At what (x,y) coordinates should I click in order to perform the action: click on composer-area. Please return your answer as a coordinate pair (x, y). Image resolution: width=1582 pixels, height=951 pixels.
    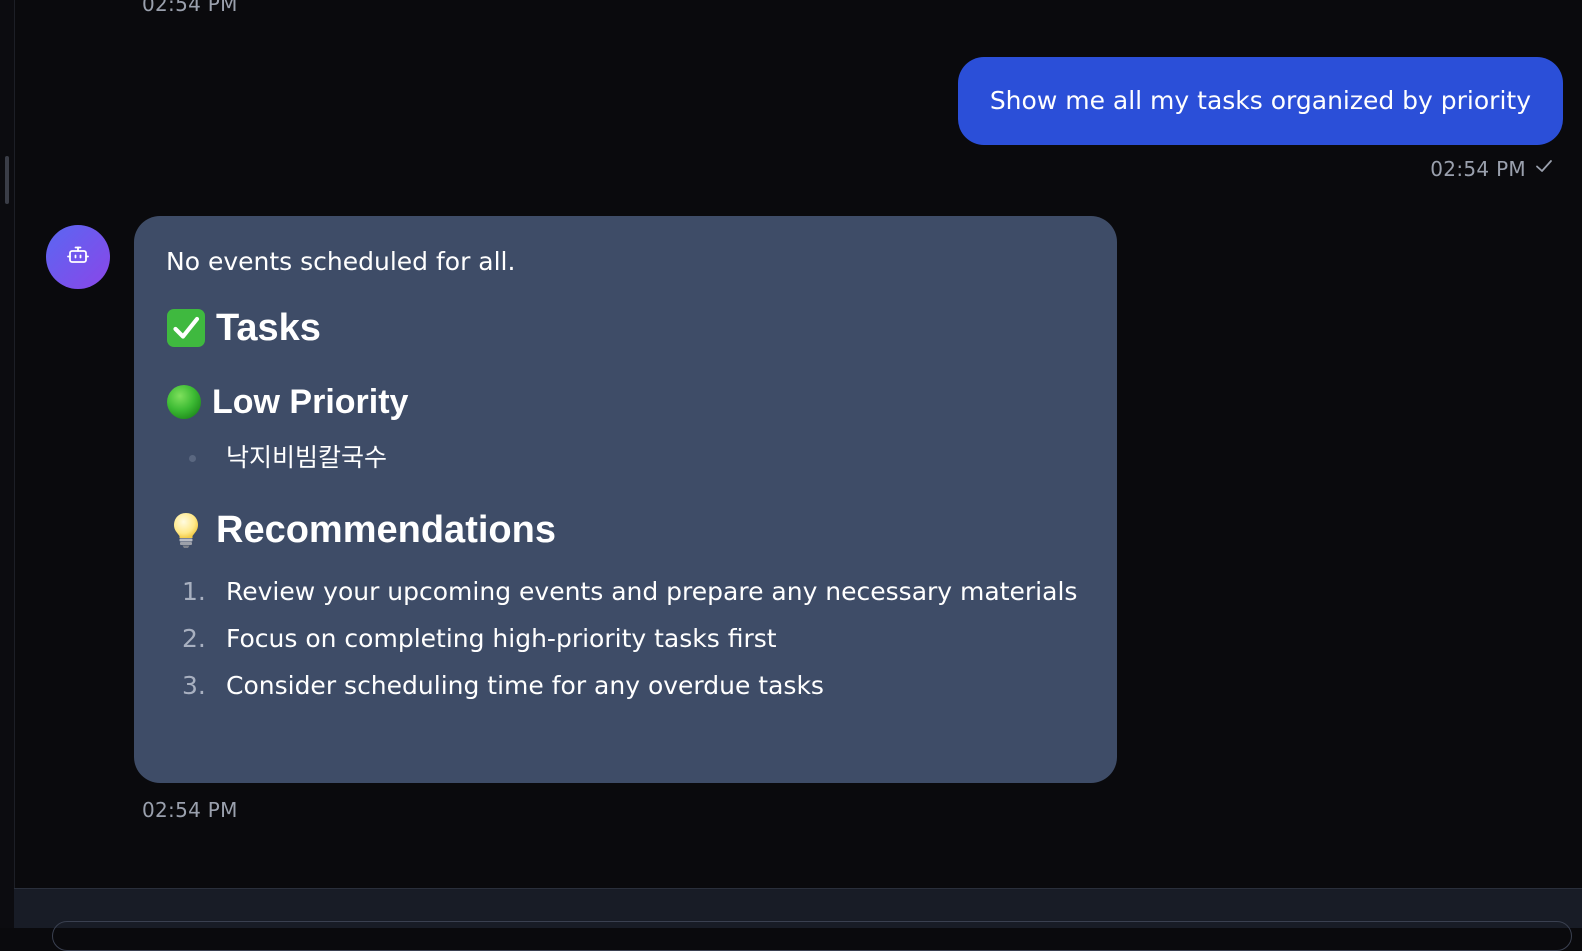
    Looking at the image, I should click on (798, 919).